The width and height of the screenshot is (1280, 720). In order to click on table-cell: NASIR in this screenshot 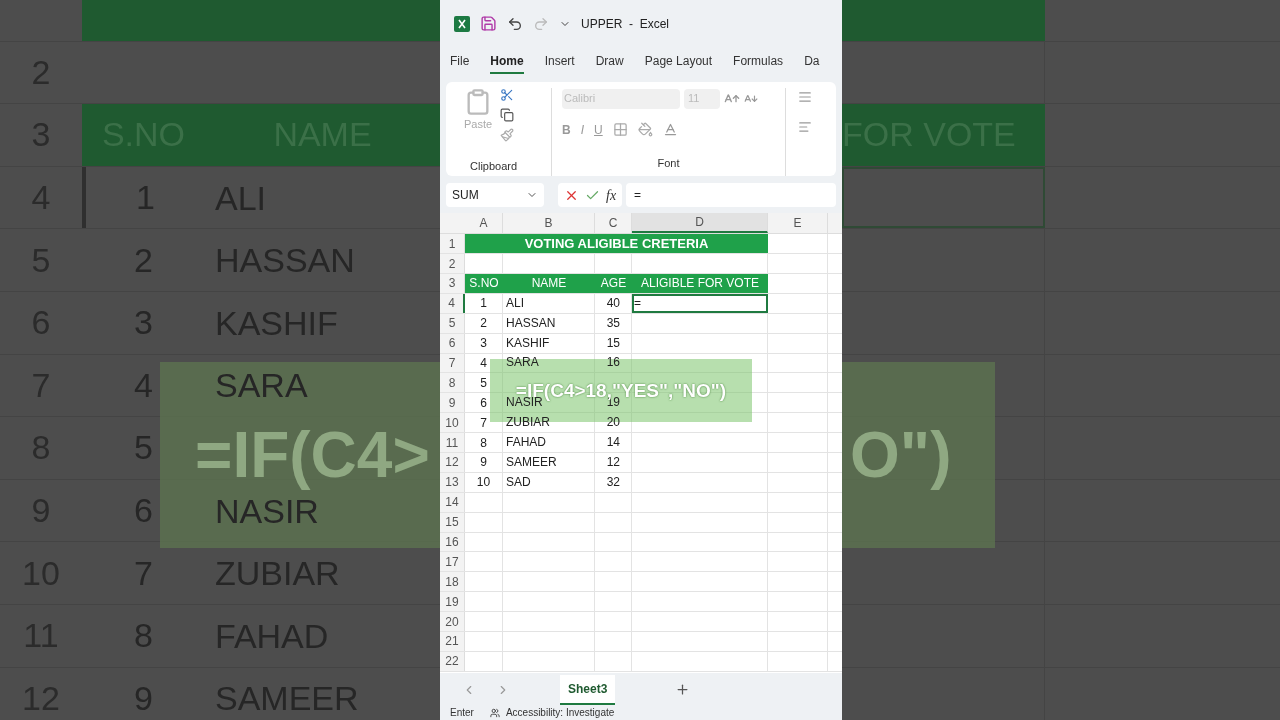, I will do `click(267, 510)`.